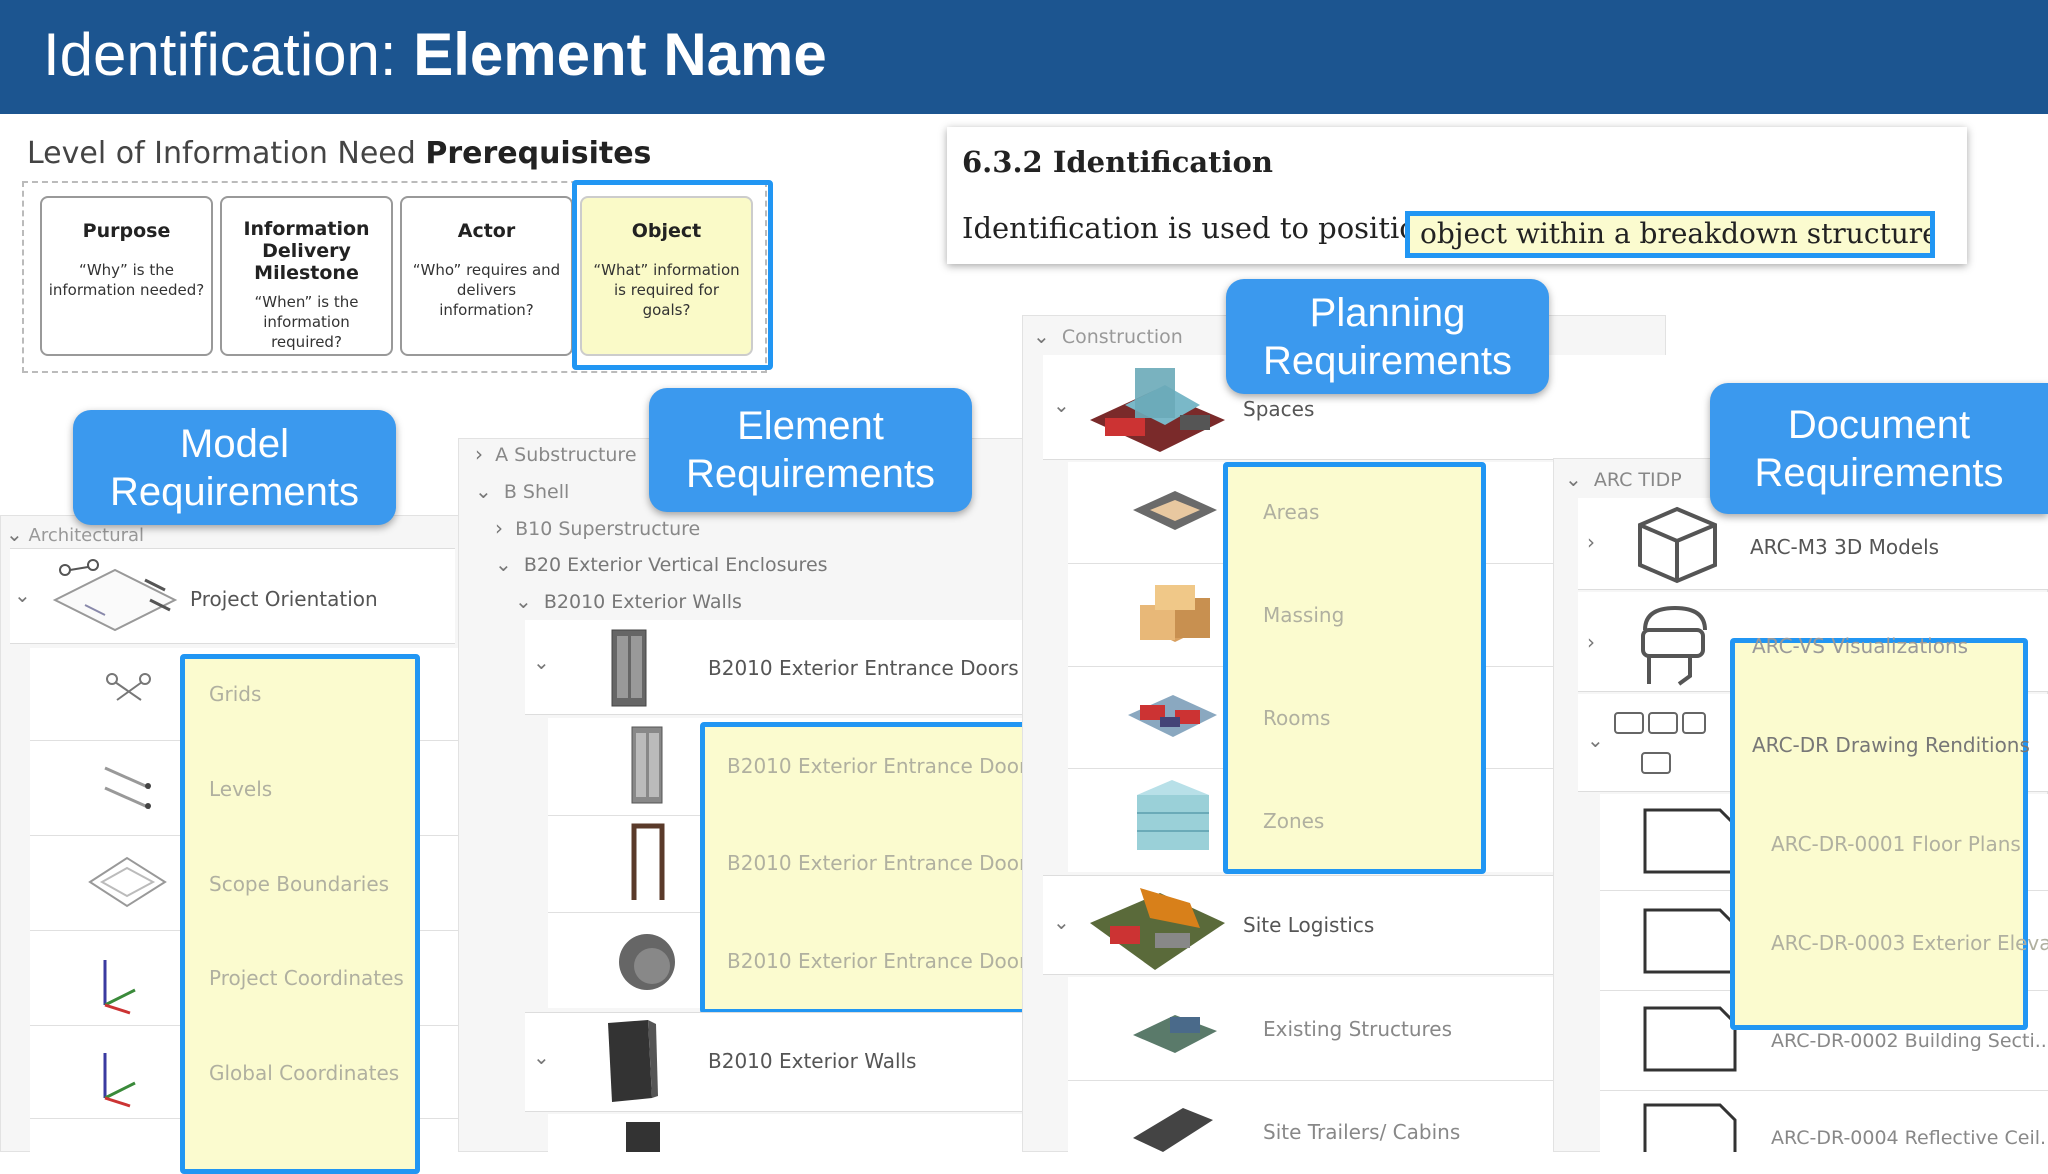 The width and height of the screenshot is (2048, 1174). Describe the element at coordinates (235, 694) in the screenshot. I see `grids-label: Grids` at that location.